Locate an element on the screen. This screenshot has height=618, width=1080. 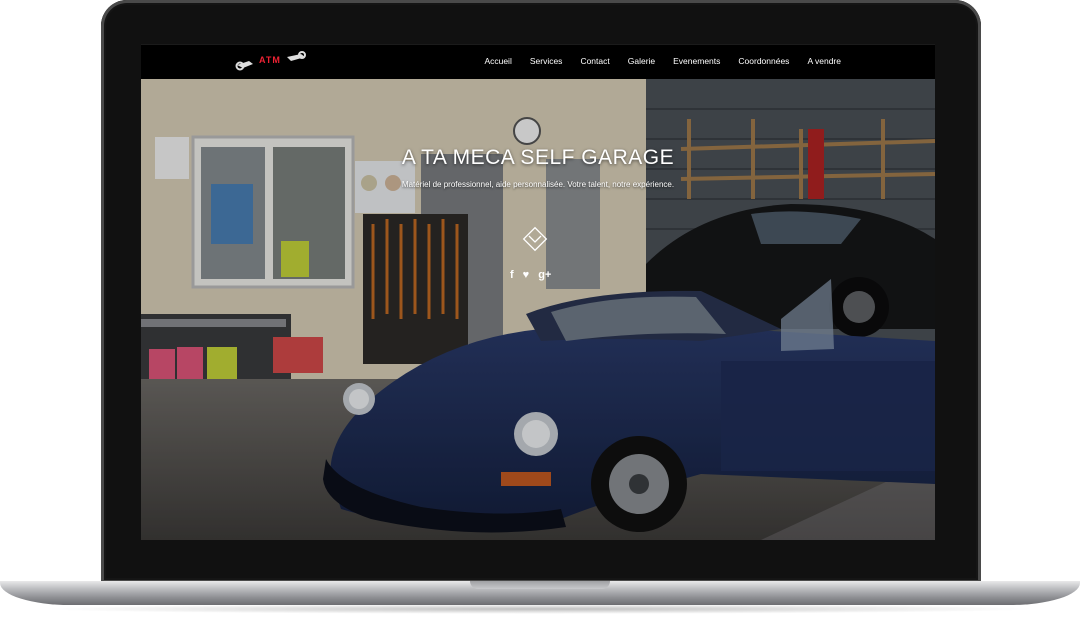
scroll-down-button is located at coordinates (535, 239).